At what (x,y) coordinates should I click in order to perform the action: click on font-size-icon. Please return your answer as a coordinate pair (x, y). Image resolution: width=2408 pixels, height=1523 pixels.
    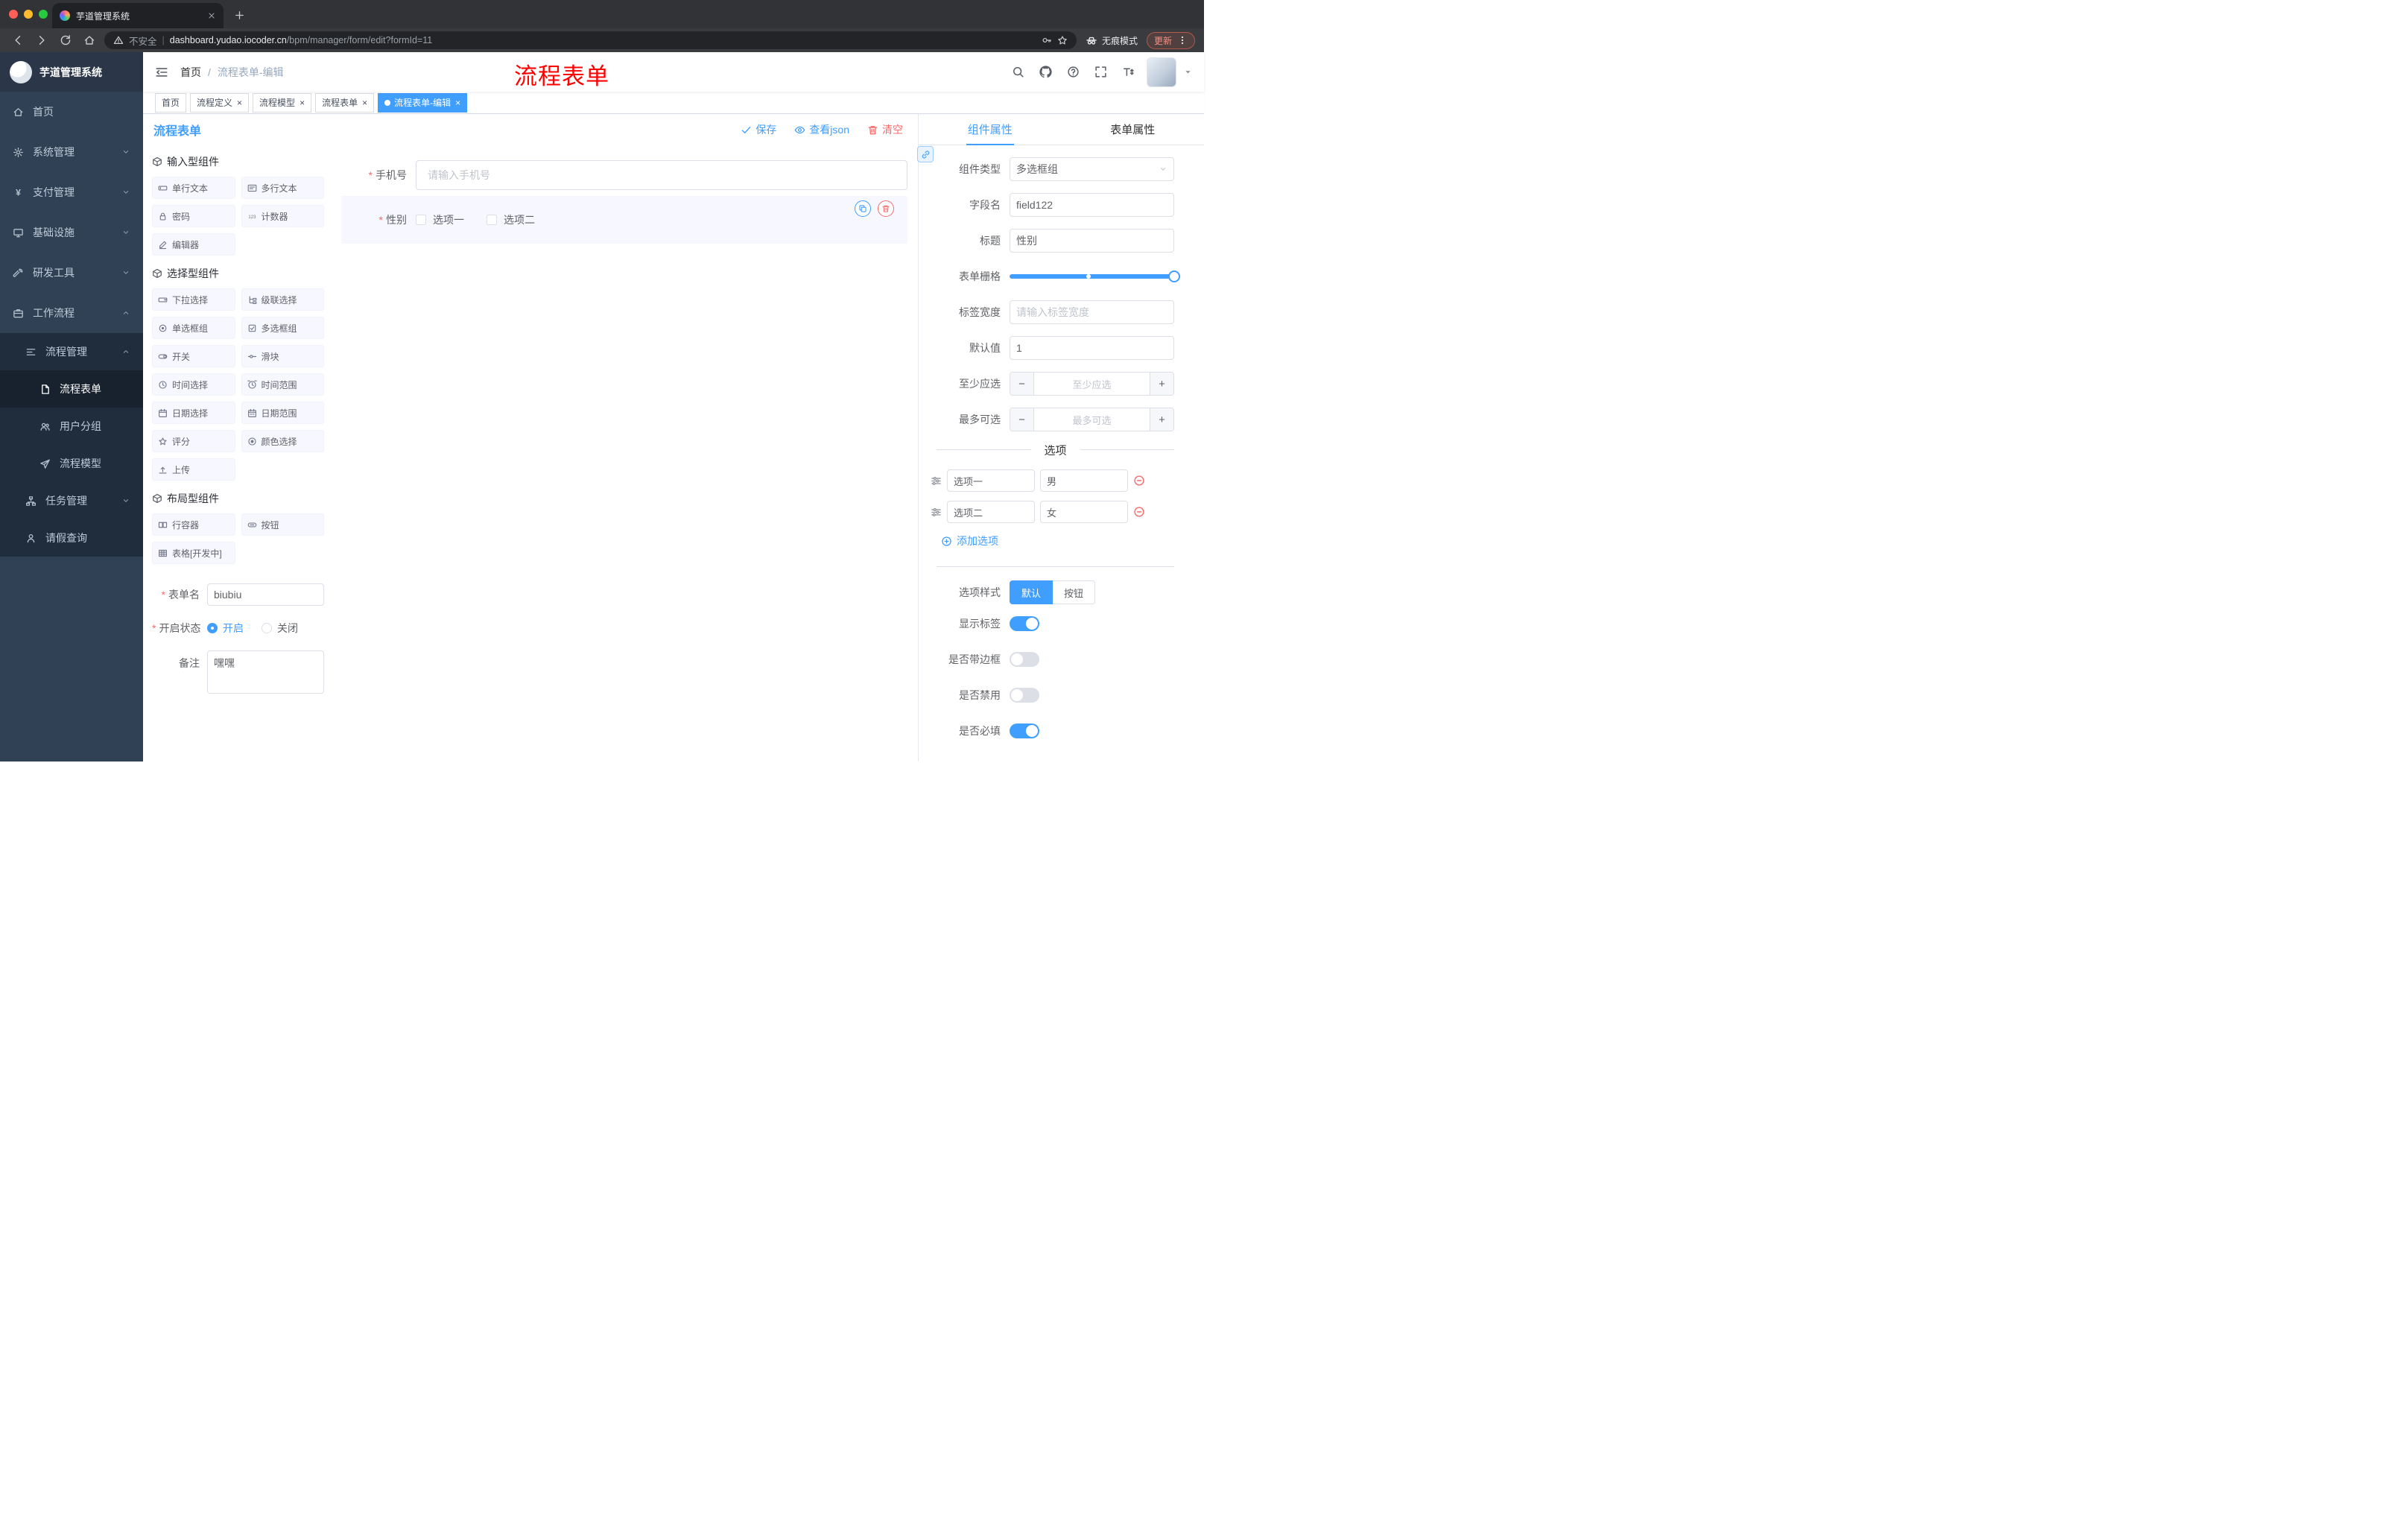
    Looking at the image, I should click on (1128, 72).